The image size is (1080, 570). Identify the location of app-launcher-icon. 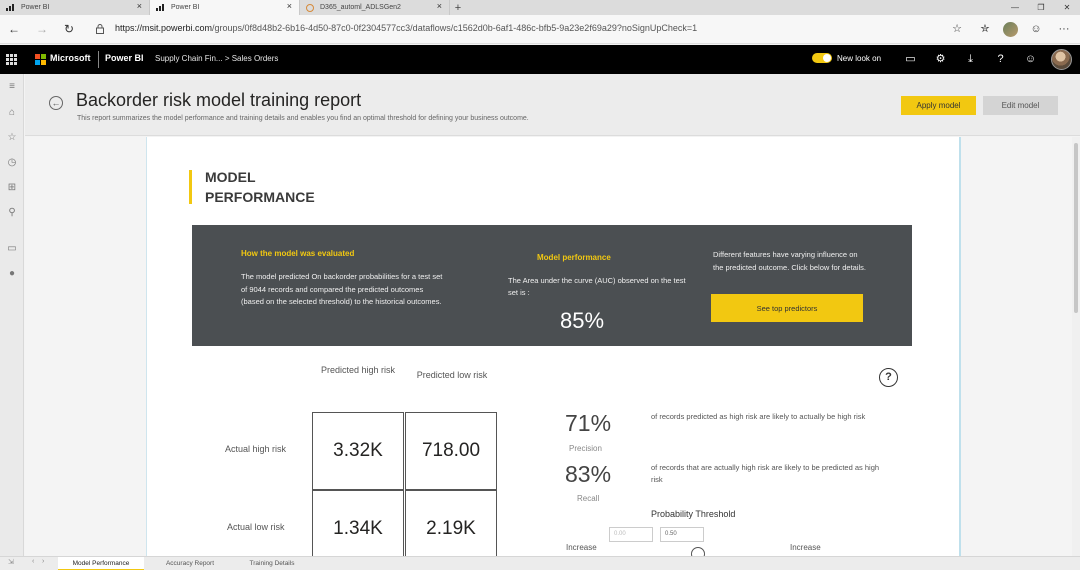
(11, 59).